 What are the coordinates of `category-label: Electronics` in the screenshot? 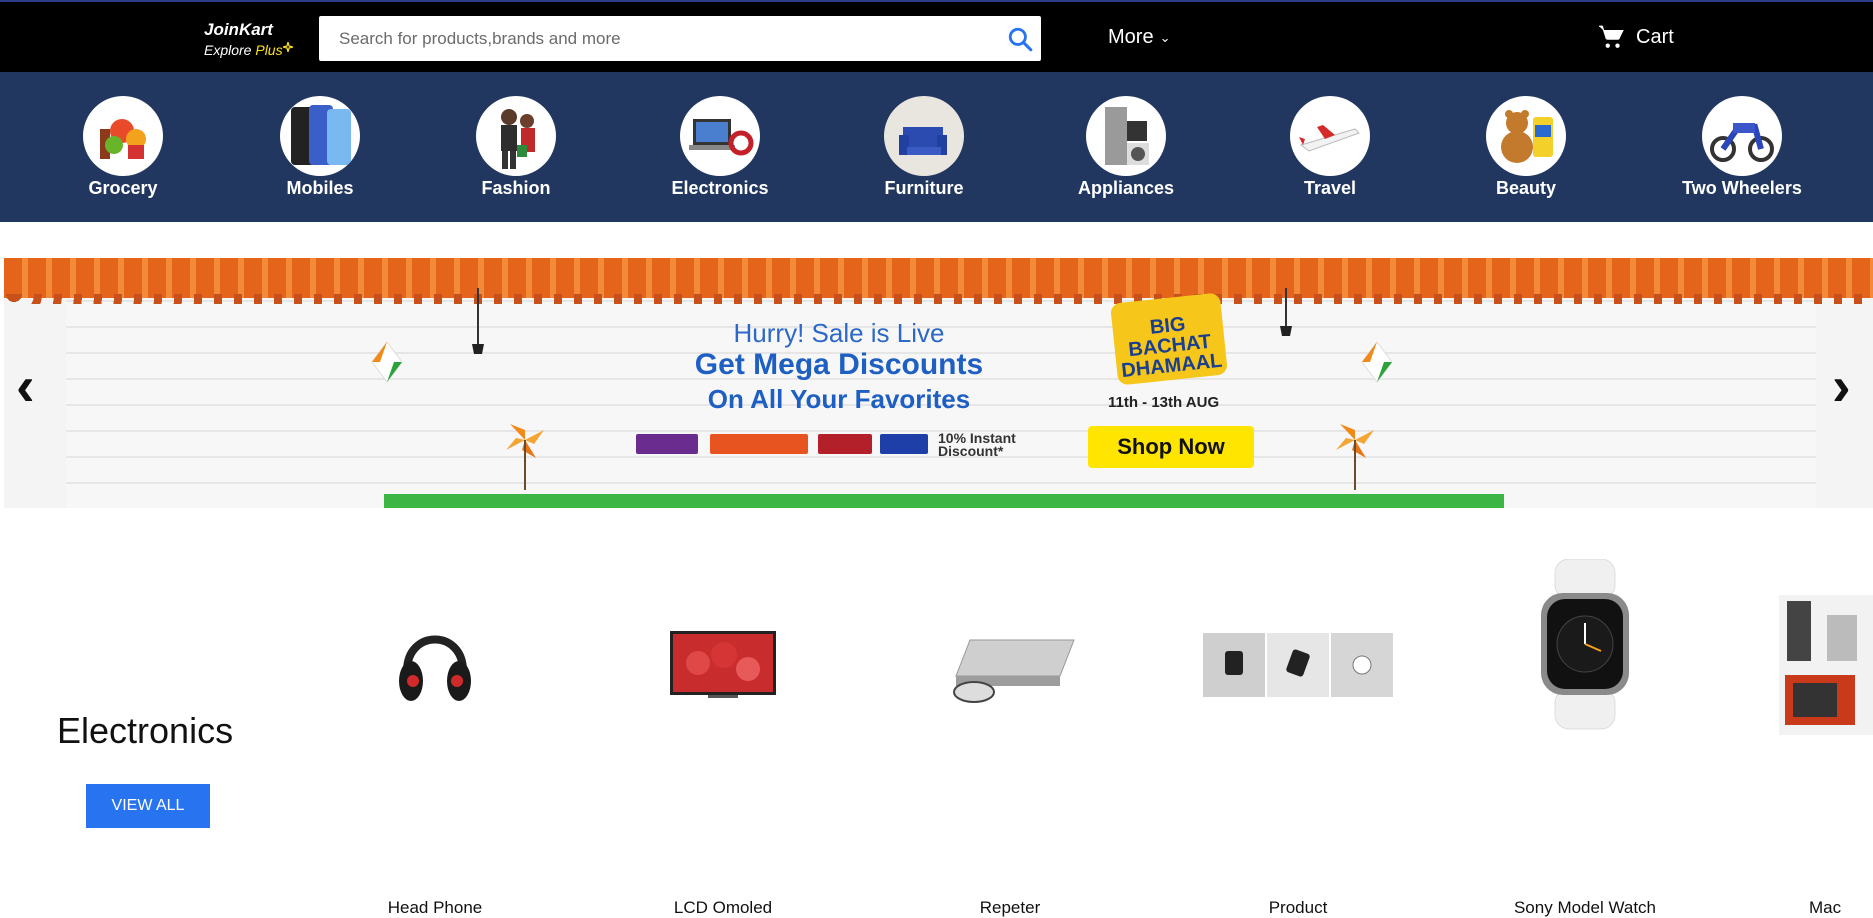 It's located at (720, 188).